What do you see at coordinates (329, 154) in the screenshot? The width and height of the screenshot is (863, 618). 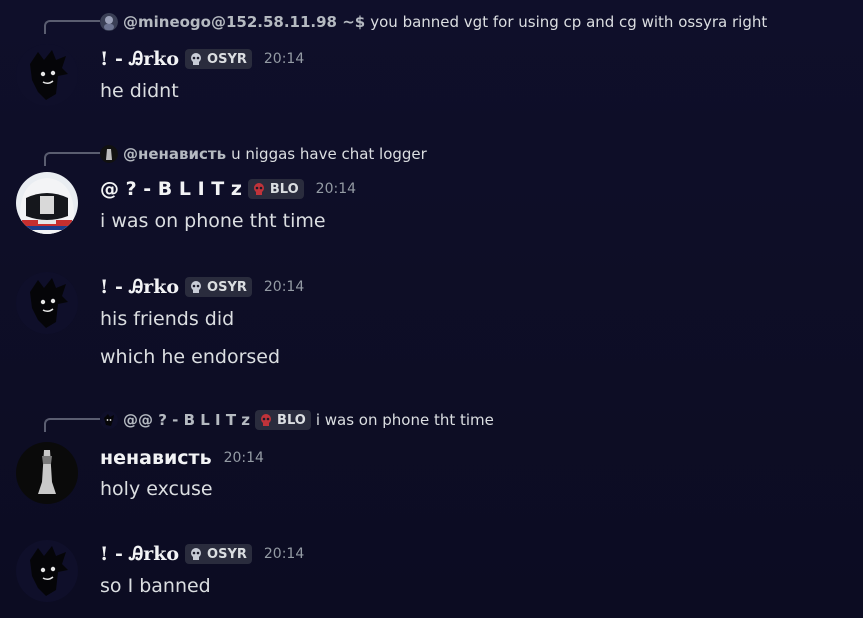 I see `reply-text: u niggas have chat logger` at bounding box center [329, 154].